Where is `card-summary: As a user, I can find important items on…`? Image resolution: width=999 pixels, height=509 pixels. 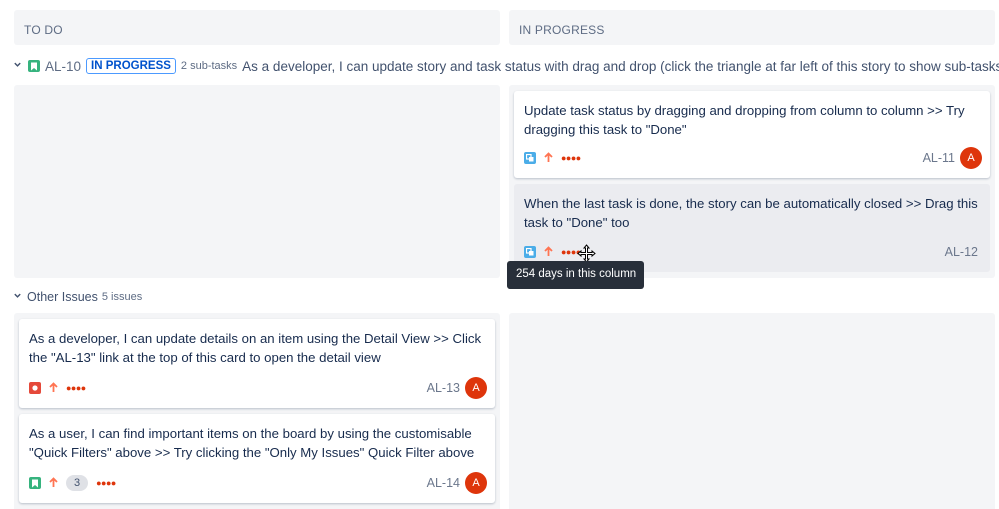
card-summary: As a user, I can find important items on… is located at coordinates (252, 443).